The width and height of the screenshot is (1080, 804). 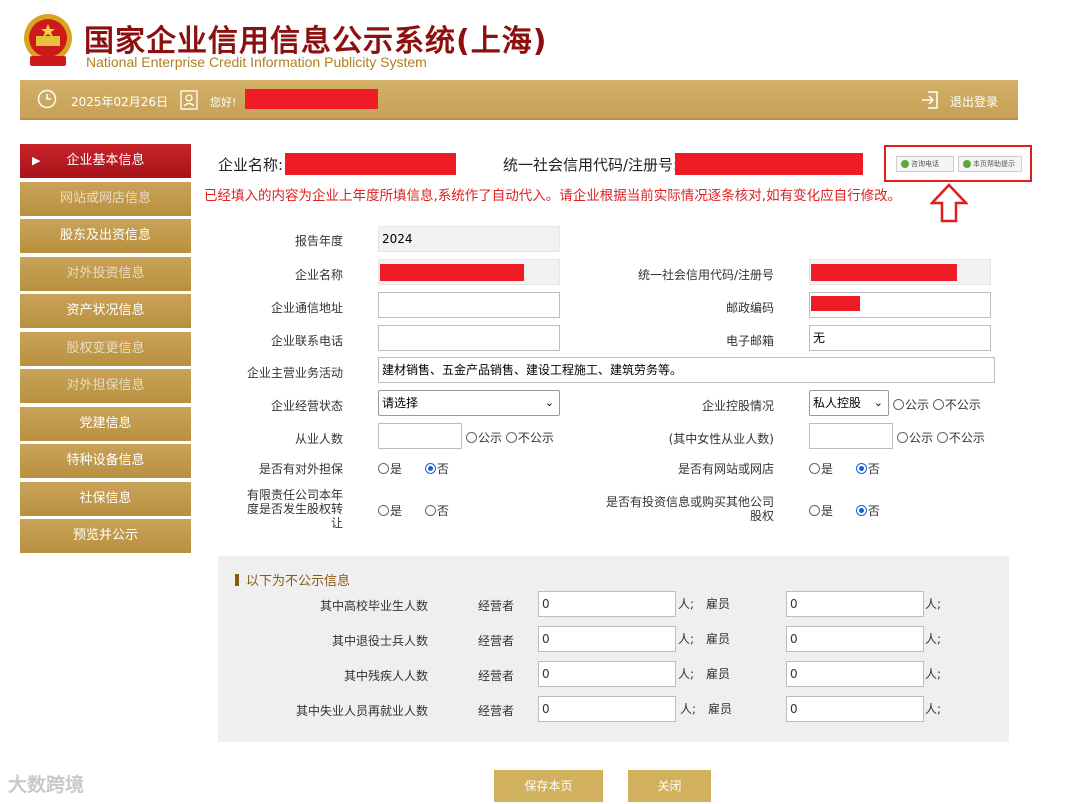 What do you see at coordinates (47, 99) in the screenshot?
I see `clock-icon` at bounding box center [47, 99].